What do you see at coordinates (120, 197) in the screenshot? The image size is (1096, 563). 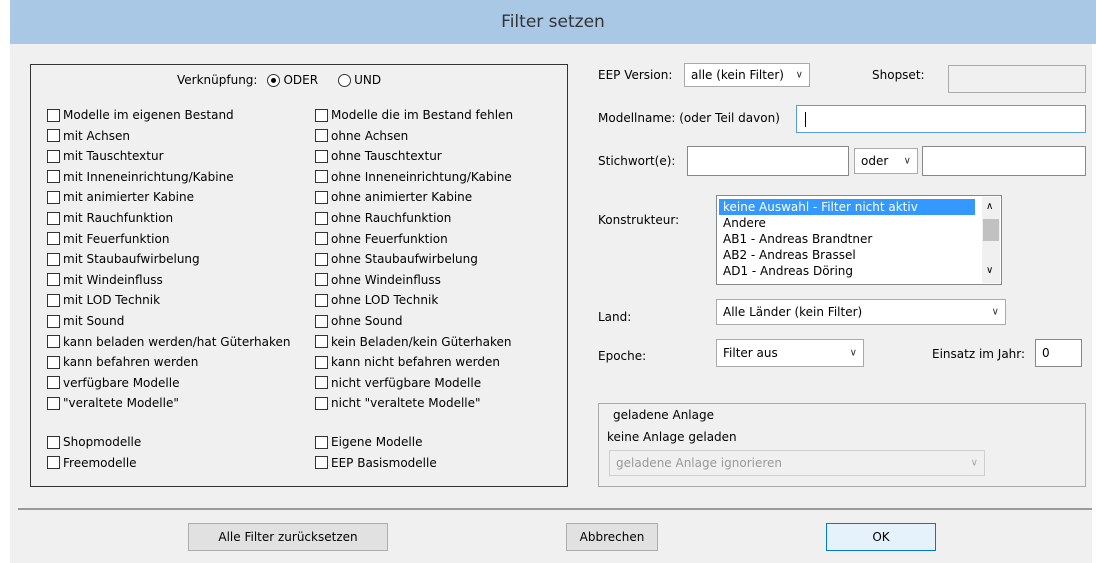 I see `checkbox-row: mit animierter Kabine` at bounding box center [120, 197].